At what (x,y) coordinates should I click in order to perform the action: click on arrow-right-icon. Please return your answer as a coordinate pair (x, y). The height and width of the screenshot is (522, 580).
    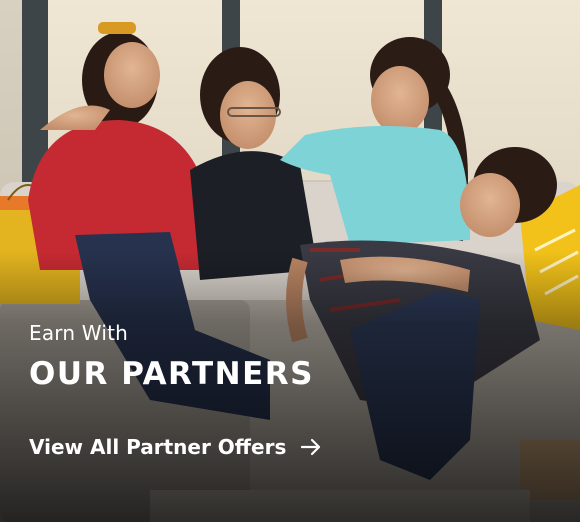
    Looking at the image, I should click on (311, 447).